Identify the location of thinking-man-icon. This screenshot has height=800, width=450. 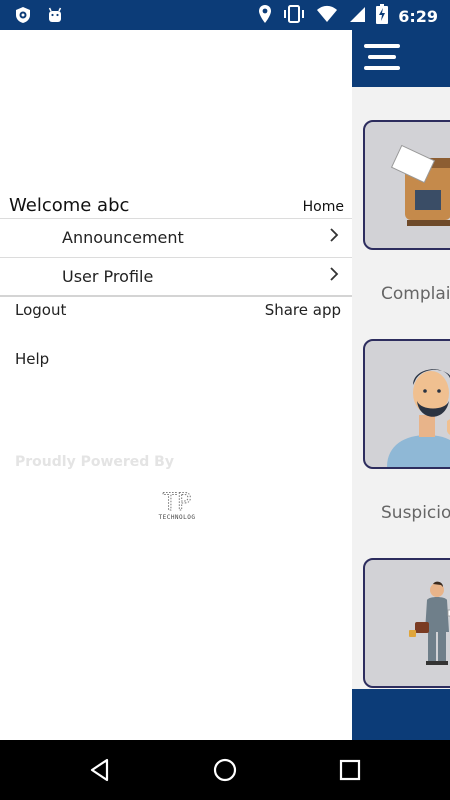
(418, 418).